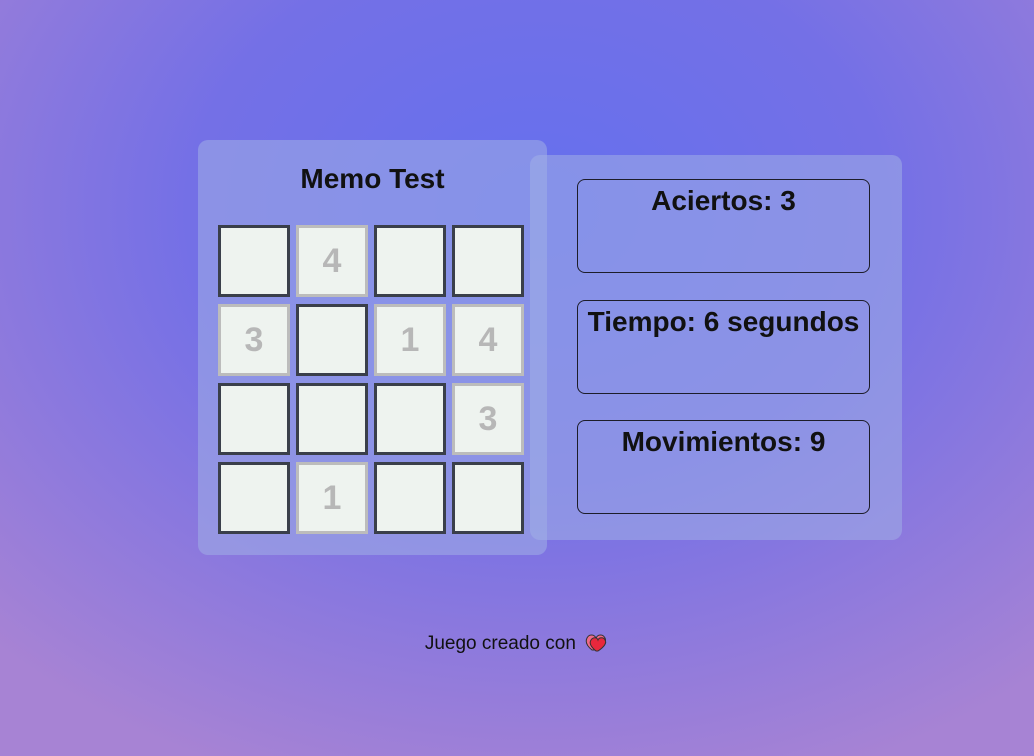 This screenshot has height=756, width=1034. What do you see at coordinates (597, 645) in the screenshot?
I see `heart-icon` at bounding box center [597, 645].